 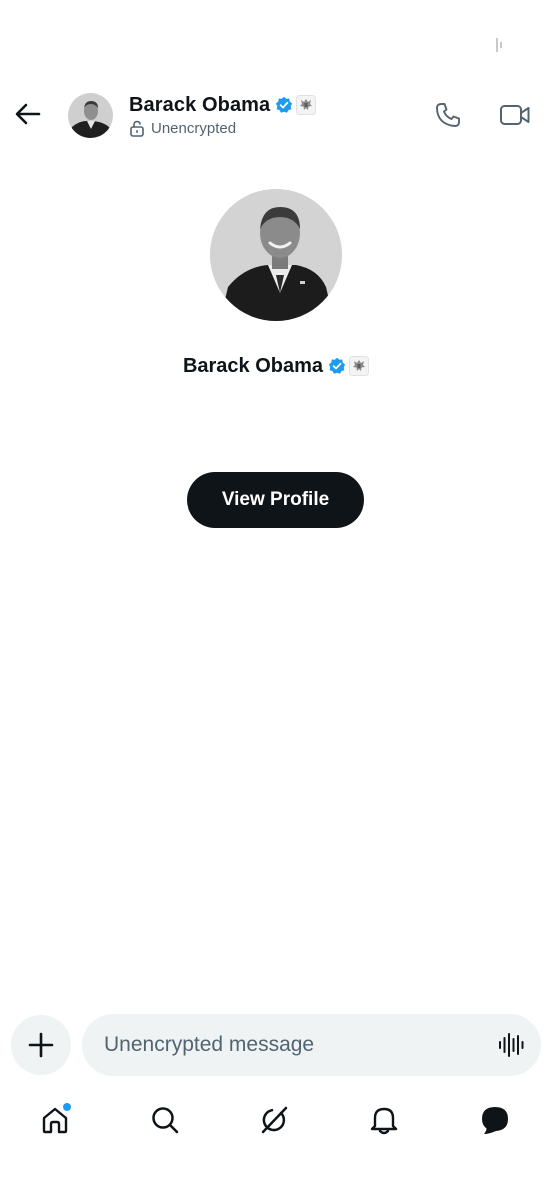 I want to click on tab-notifications, so click(x=384, y=1120).